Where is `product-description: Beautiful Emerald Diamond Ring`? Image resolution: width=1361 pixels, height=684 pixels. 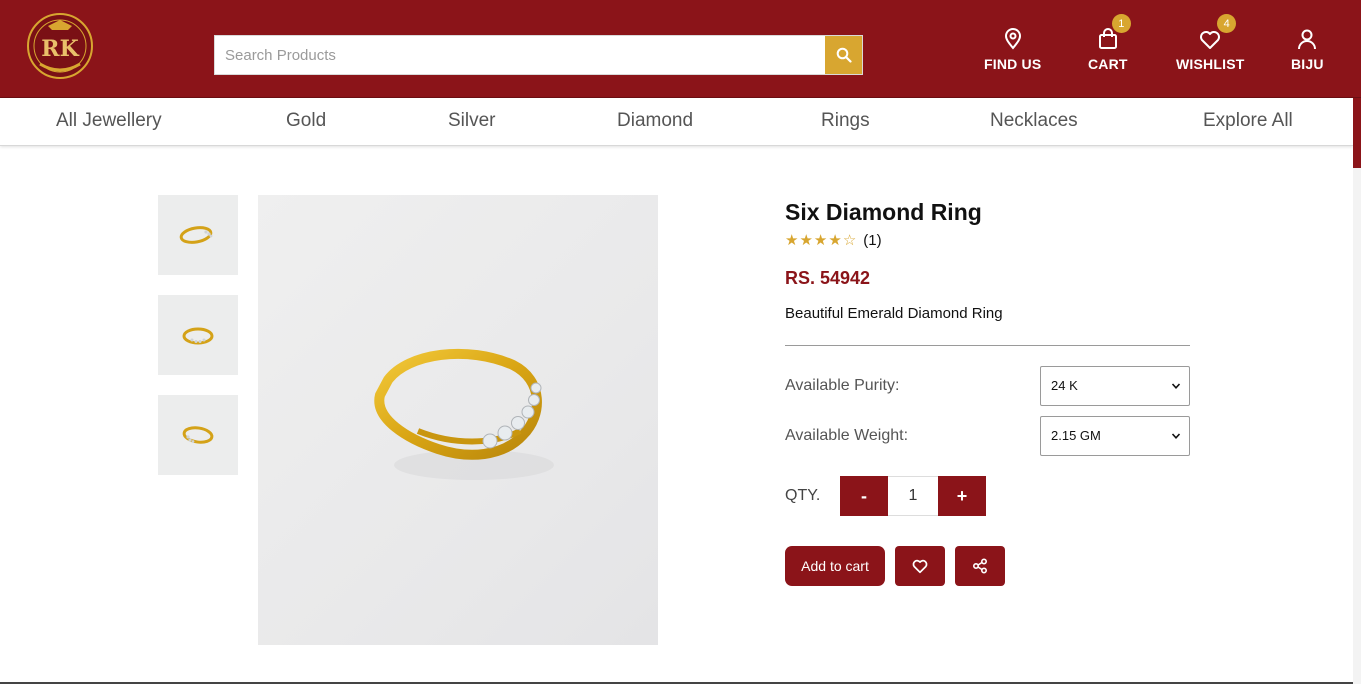
product-description: Beautiful Emerald Diamond Ring is located at coordinates (894, 313).